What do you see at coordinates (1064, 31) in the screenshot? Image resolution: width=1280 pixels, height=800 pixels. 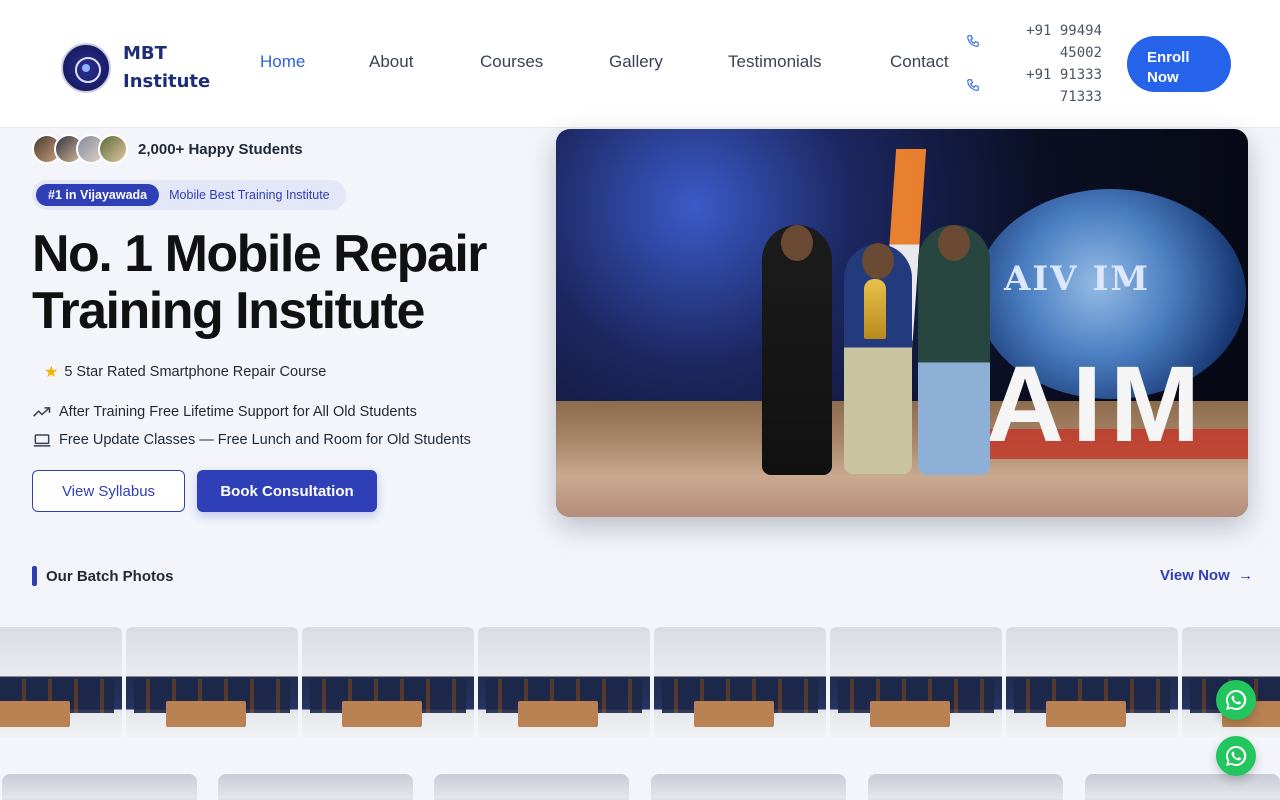 I see `phone-number-part: +91 99494` at bounding box center [1064, 31].